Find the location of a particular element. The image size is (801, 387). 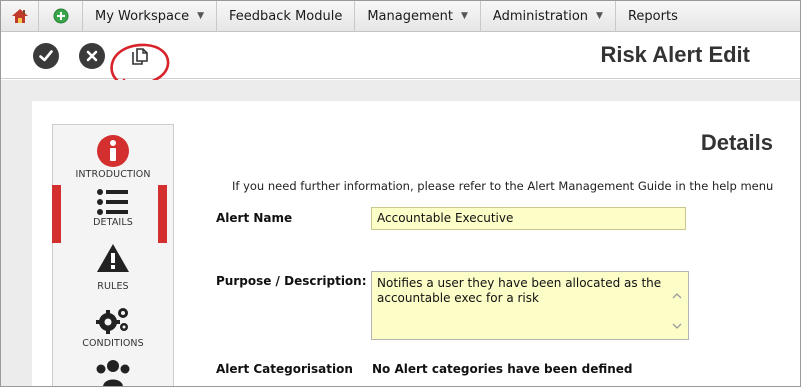

nav-my-workspace: My Workspace ▼ is located at coordinates (150, 16).